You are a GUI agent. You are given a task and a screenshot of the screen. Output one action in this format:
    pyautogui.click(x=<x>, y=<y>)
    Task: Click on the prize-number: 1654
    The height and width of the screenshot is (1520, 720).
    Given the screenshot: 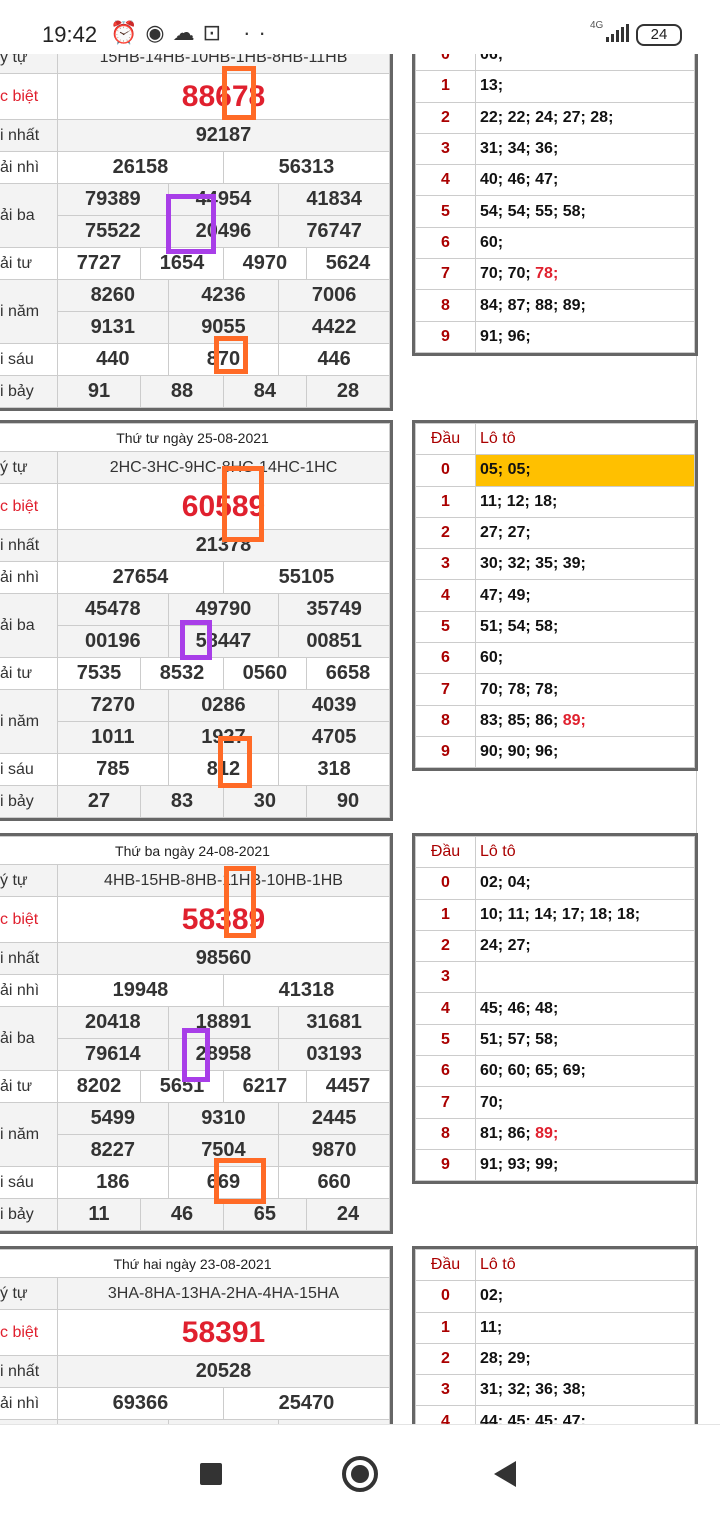 What is the action you would take?
    pyautogui.click(x=181, y=263)
    